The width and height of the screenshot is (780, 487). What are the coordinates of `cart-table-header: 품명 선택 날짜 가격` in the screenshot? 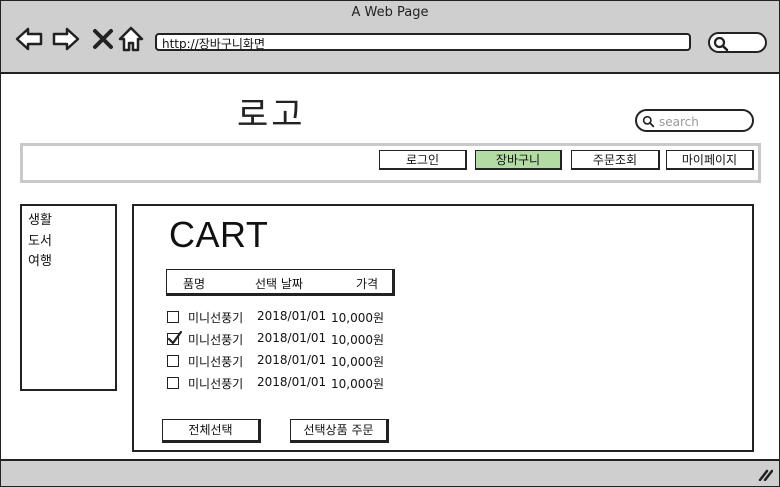 It's located at (280, 282).